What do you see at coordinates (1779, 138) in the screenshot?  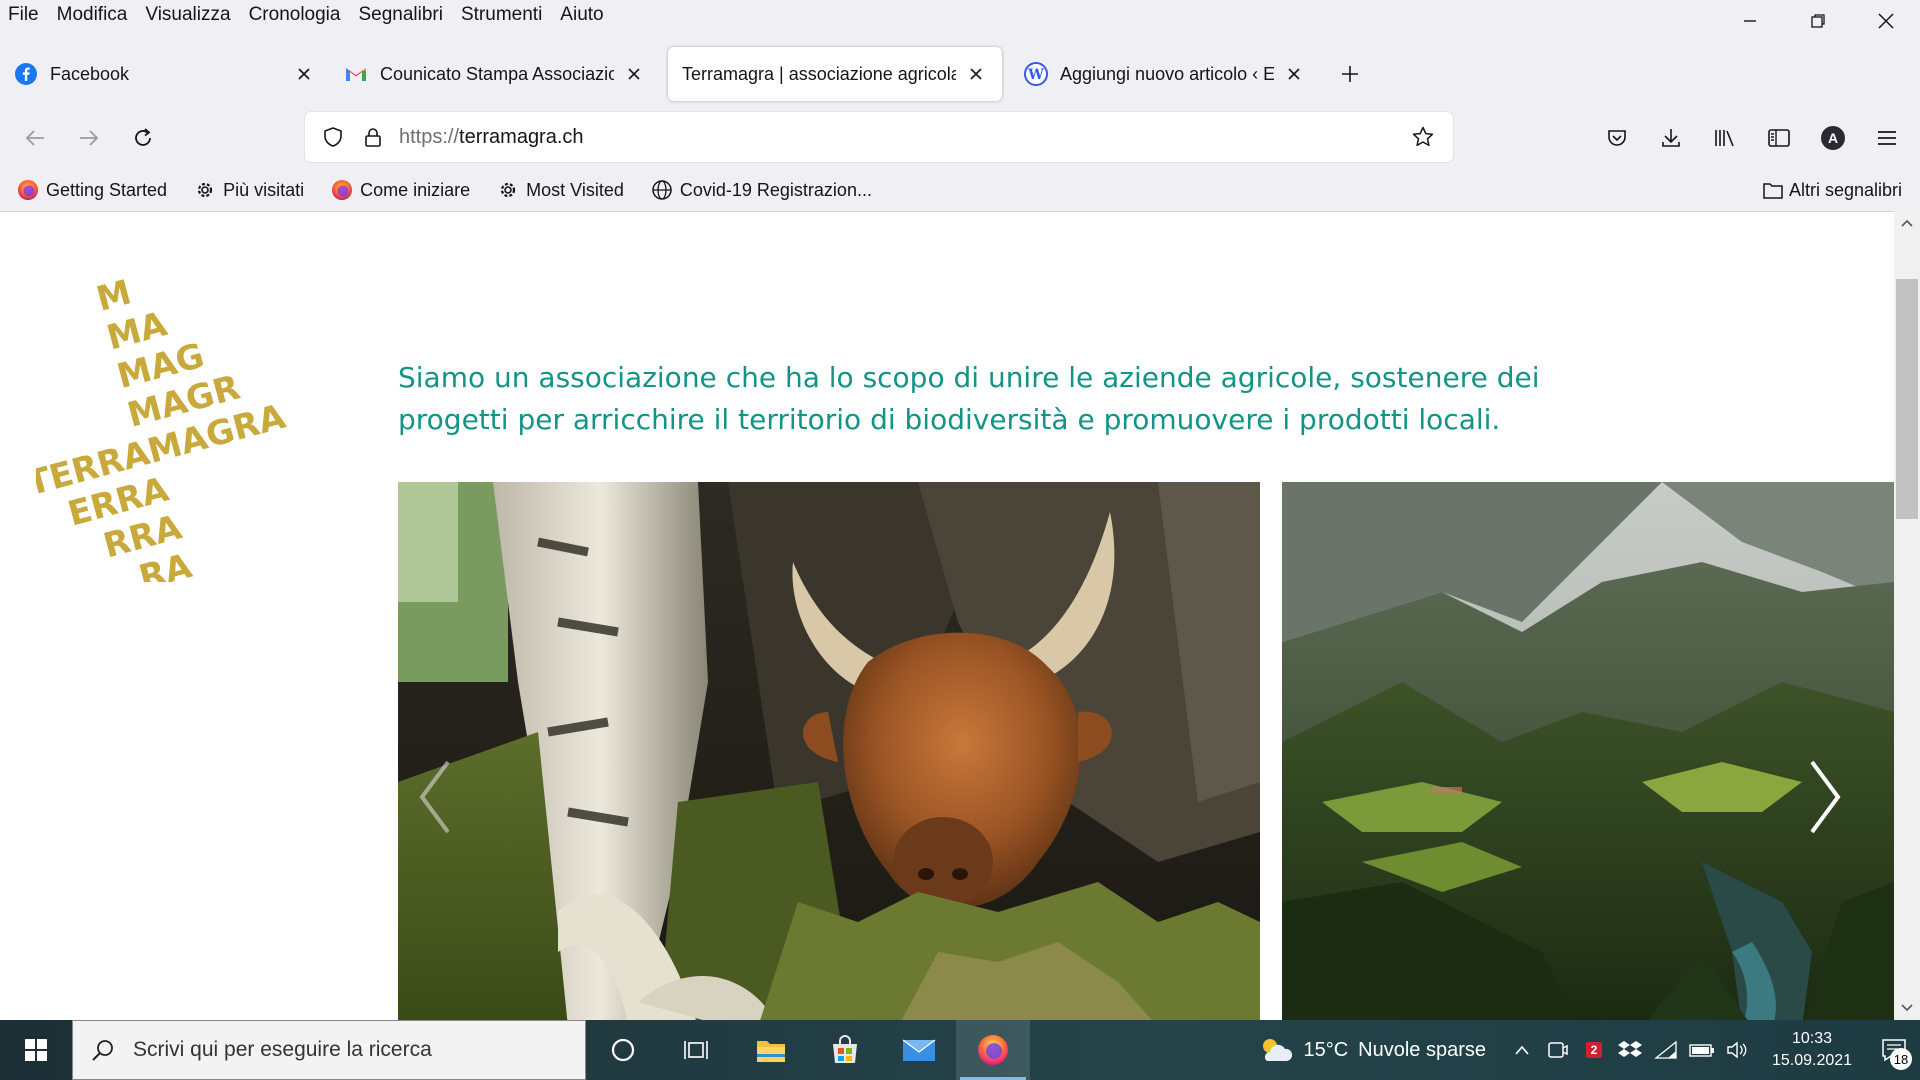 I see `sidebar-button` at bounding box center [1779, 138].